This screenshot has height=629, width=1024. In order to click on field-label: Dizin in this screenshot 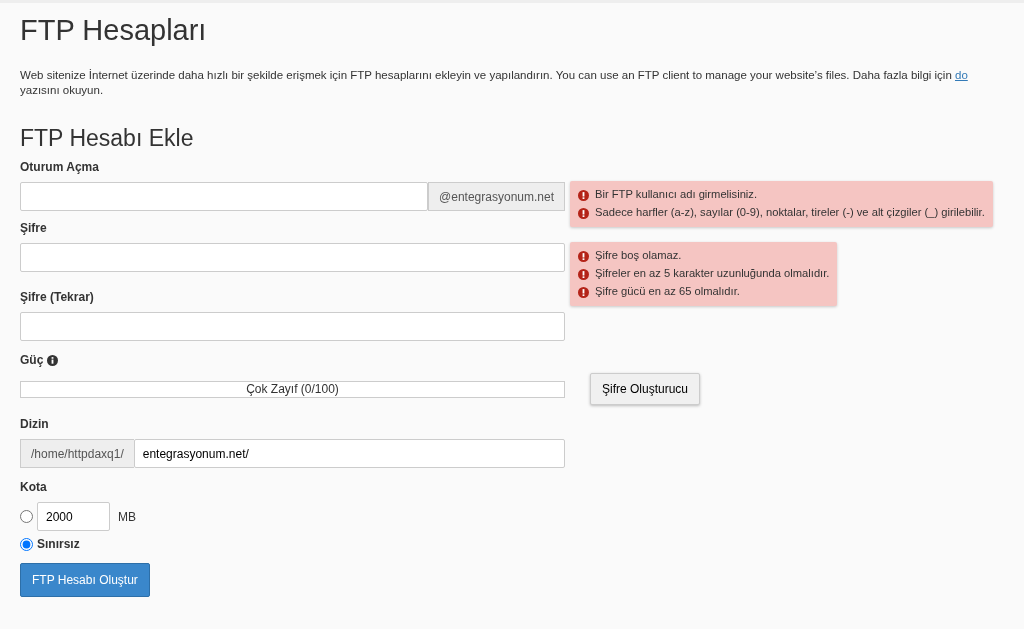, I will do `click(34, 425)`.